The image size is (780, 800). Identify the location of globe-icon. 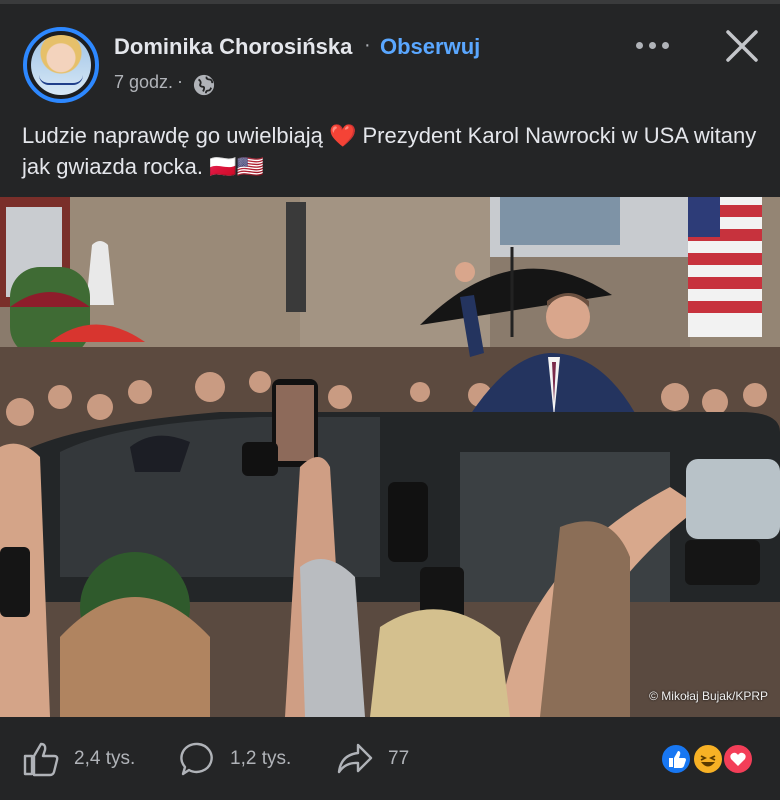
(204, 85).